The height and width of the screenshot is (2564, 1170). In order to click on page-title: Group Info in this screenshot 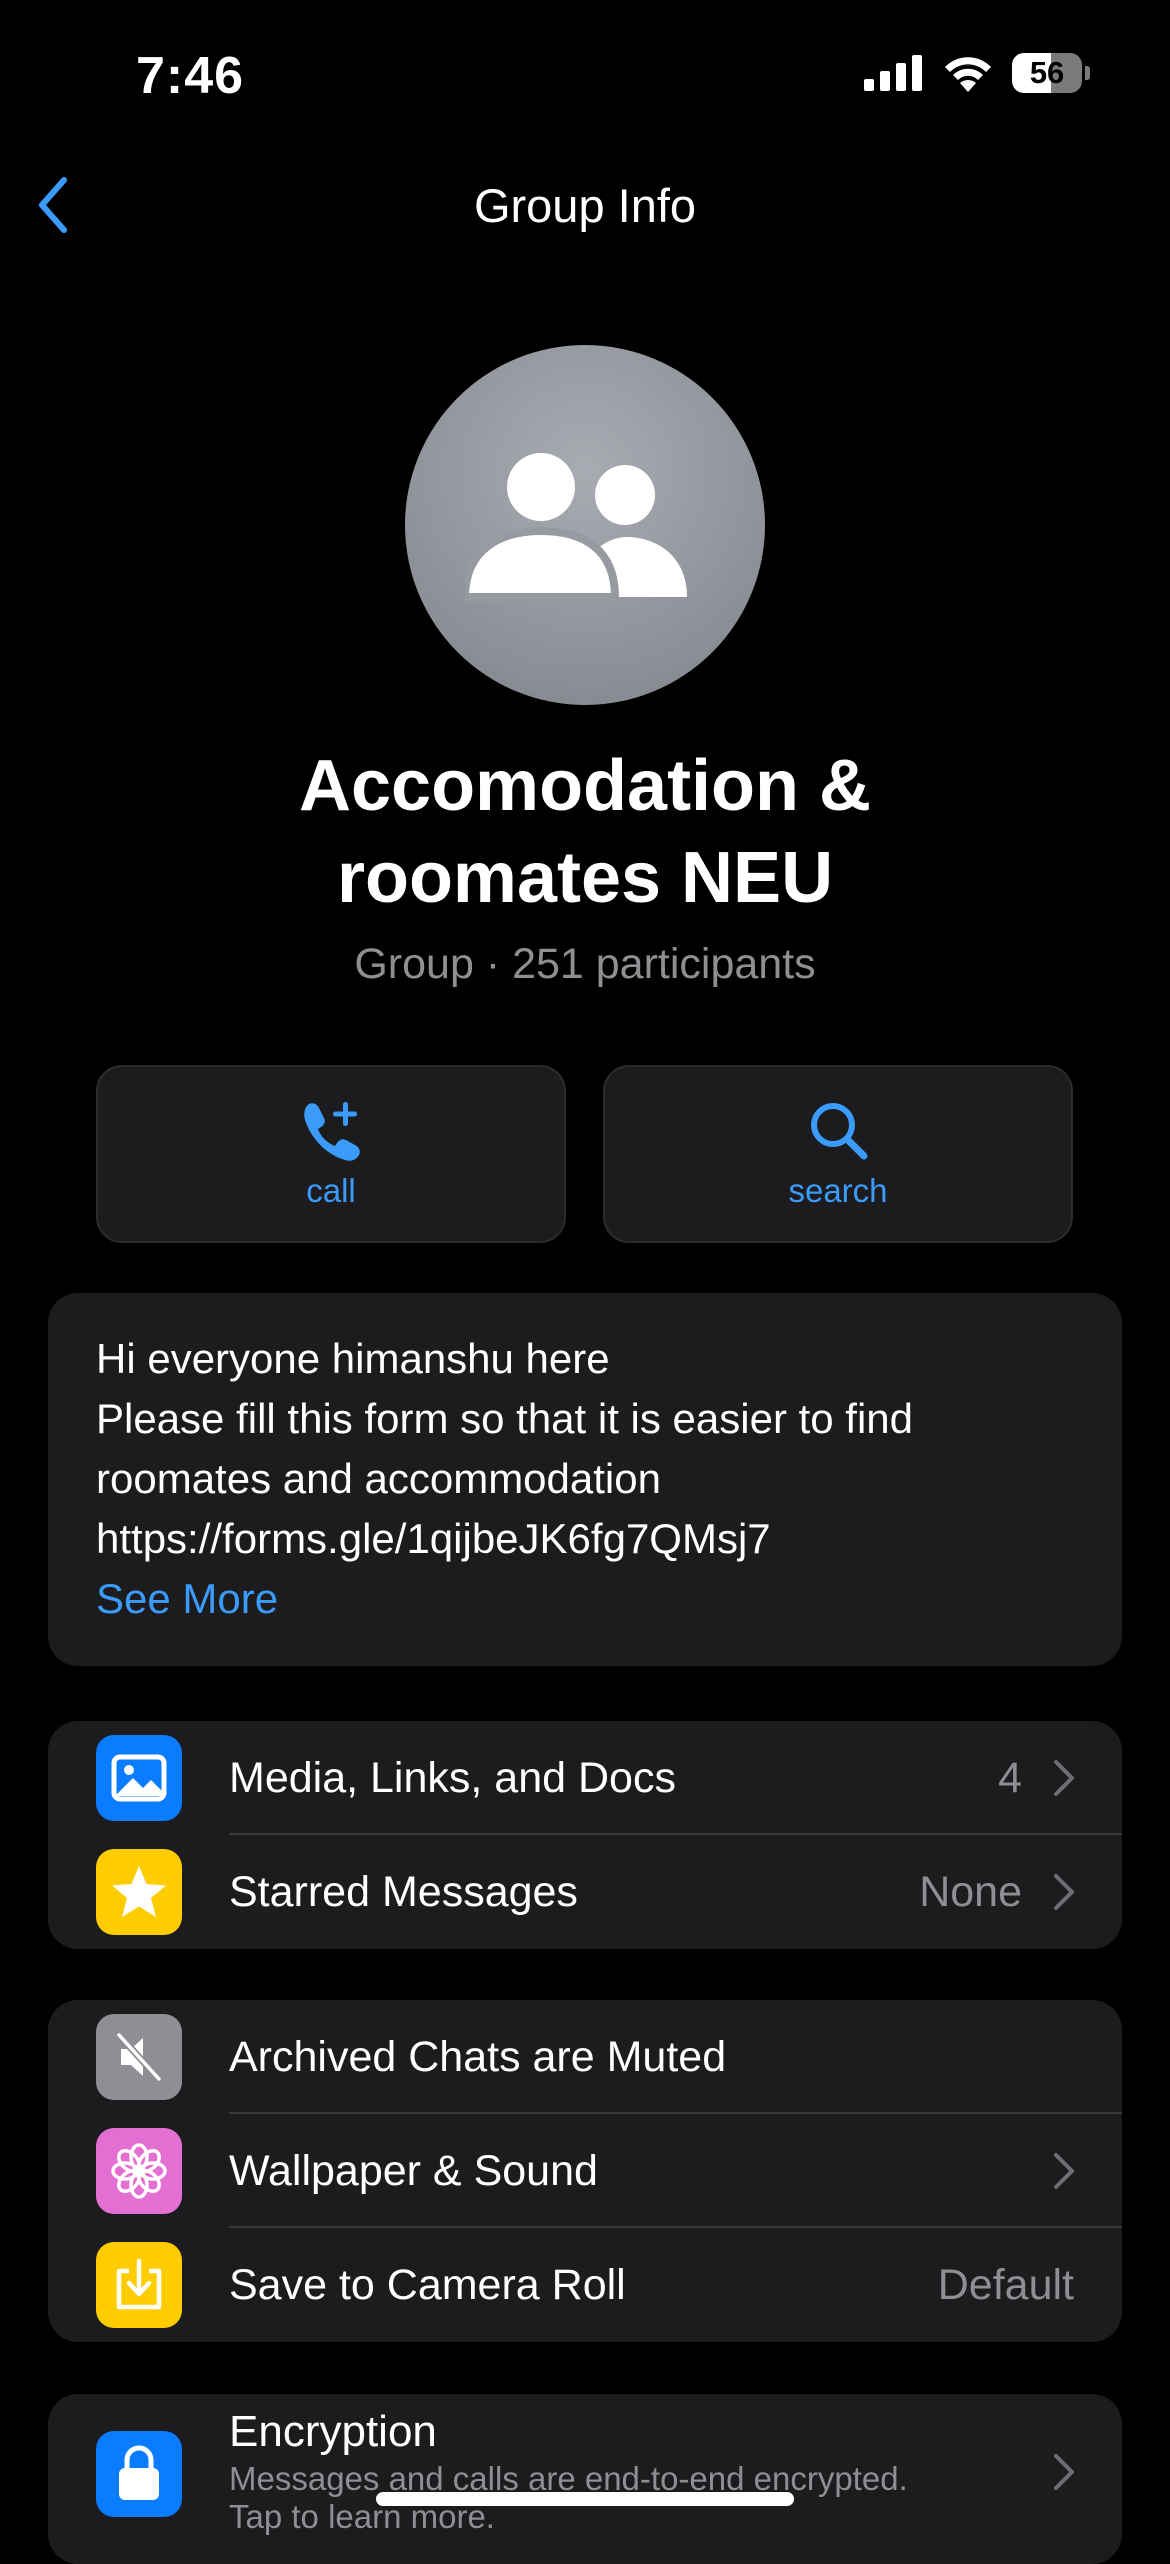, I will do `click(585, 205)`.